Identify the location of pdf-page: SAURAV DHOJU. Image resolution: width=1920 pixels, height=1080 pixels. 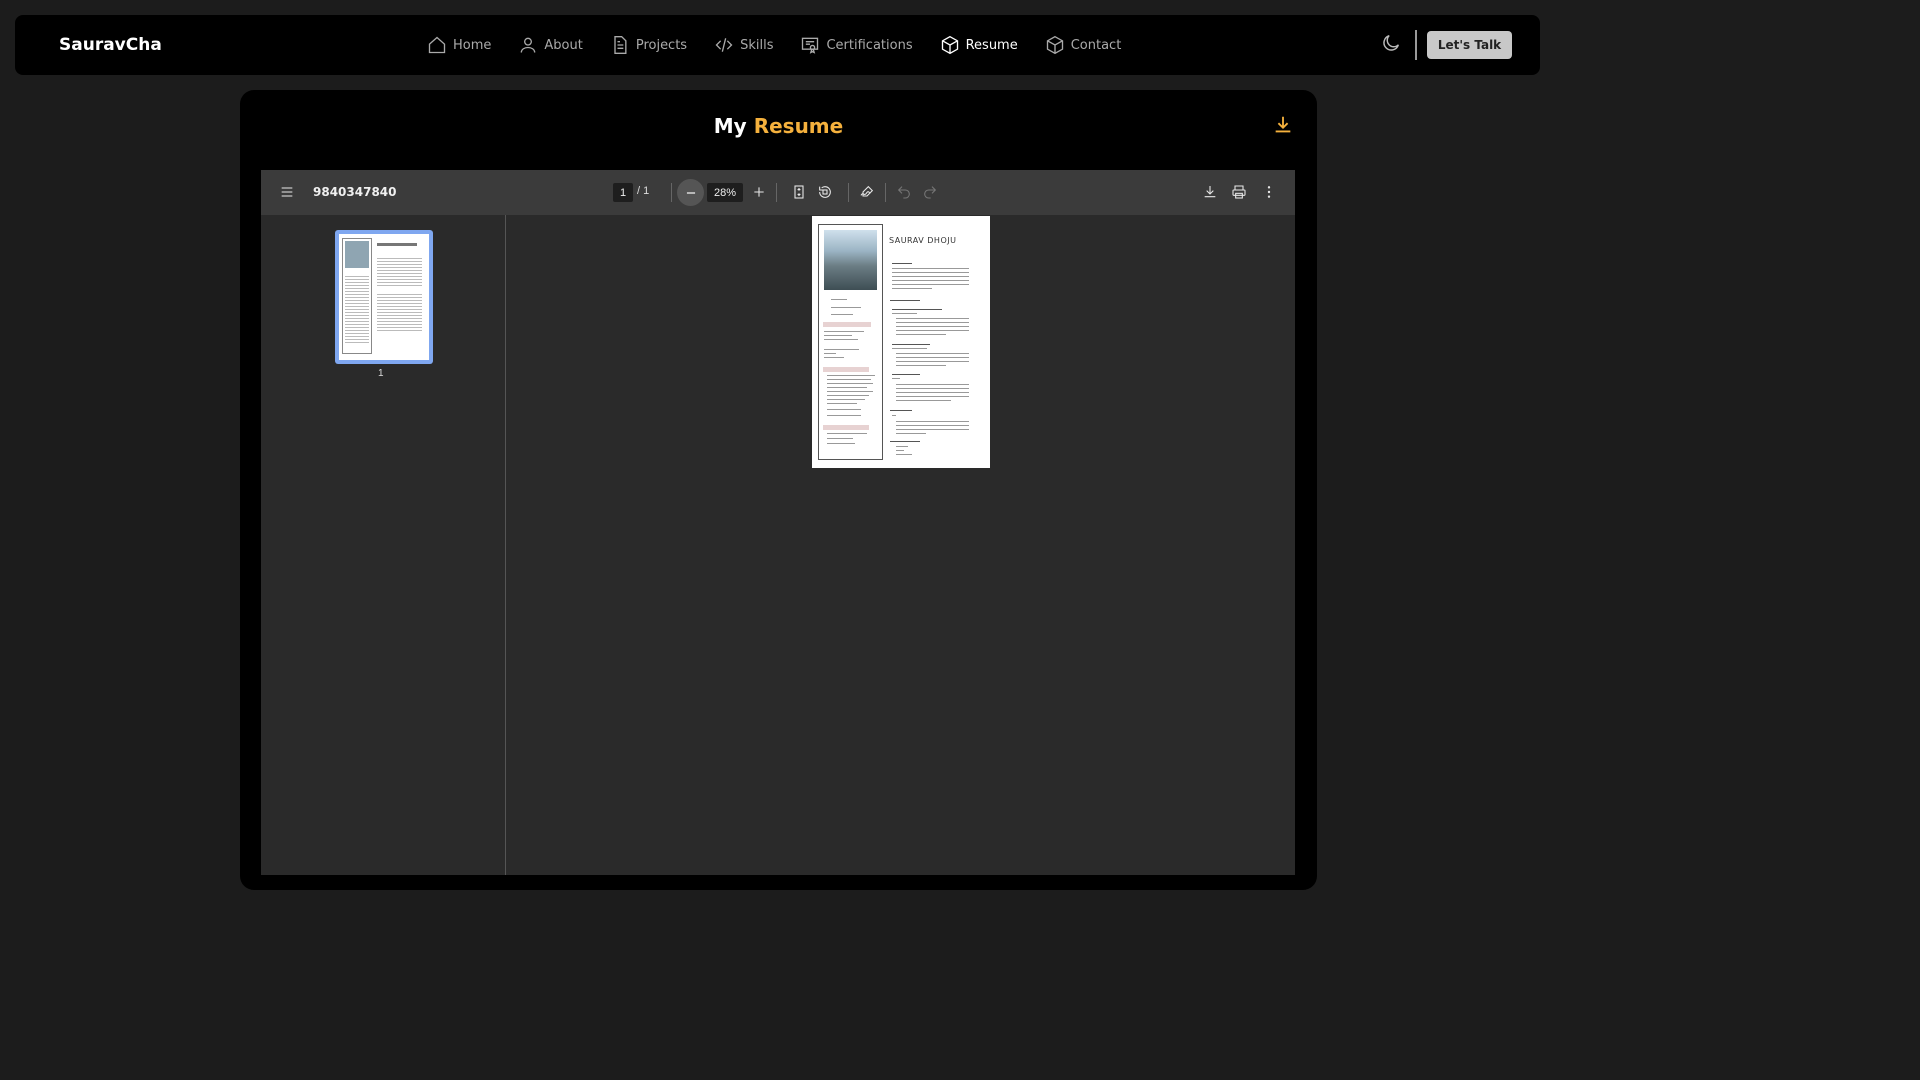
(901, 342).